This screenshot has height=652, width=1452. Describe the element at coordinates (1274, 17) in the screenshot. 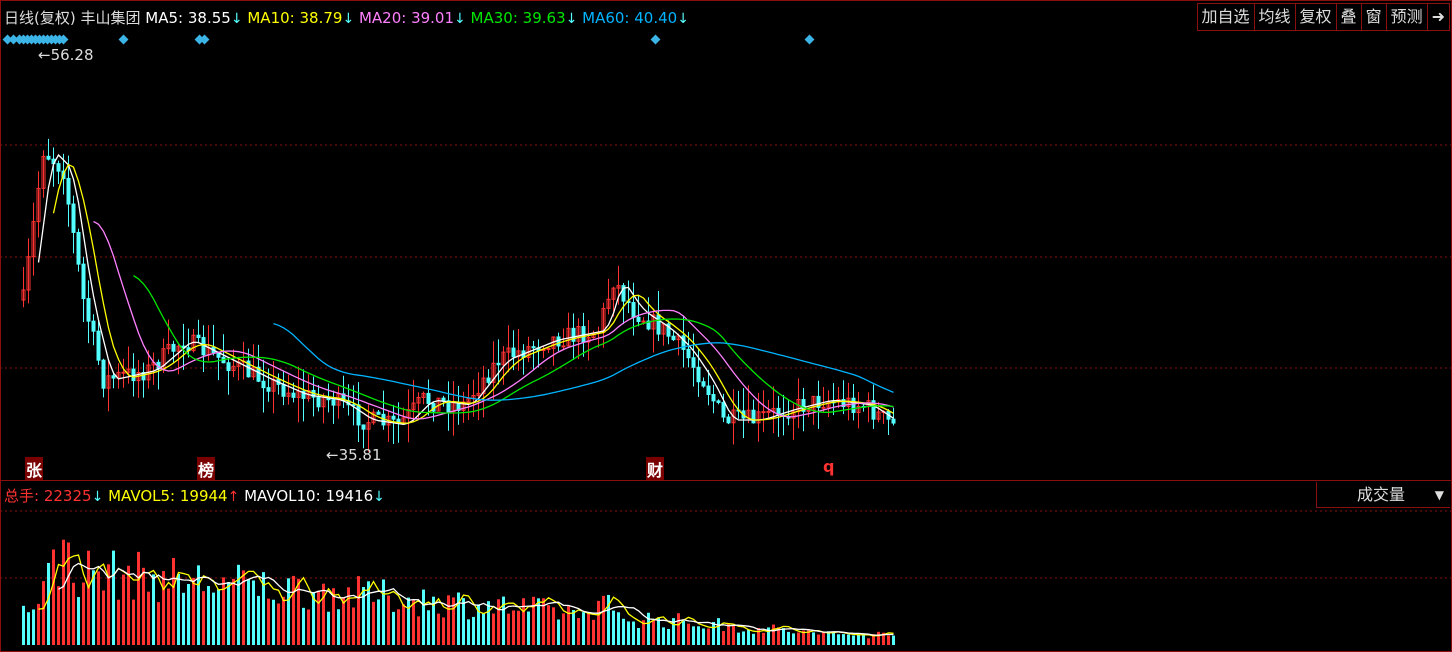

I see `moving-average-button: 均线` at that location.